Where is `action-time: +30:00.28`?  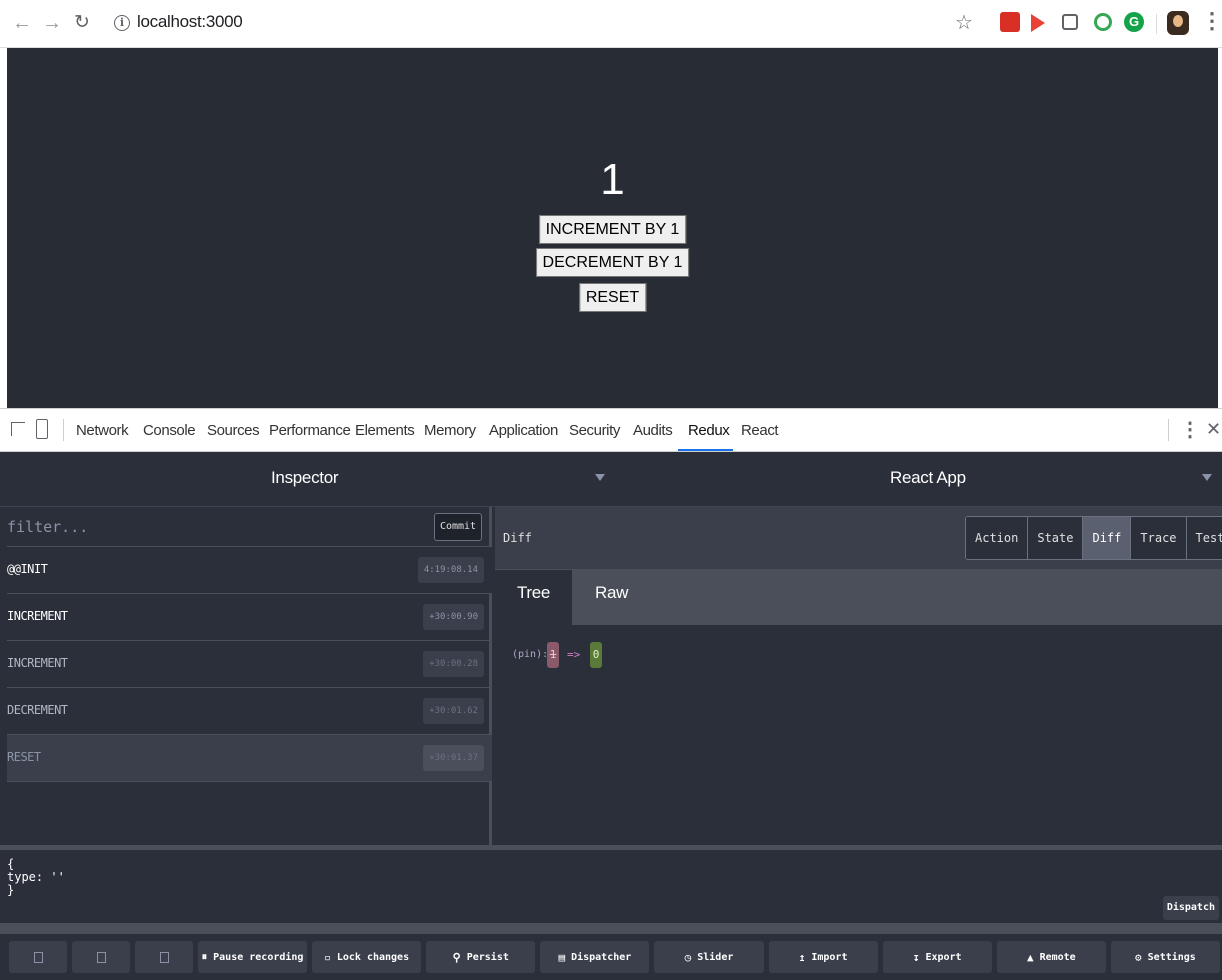
action-time: +30:00.28 is located at coordinates (453, 664).